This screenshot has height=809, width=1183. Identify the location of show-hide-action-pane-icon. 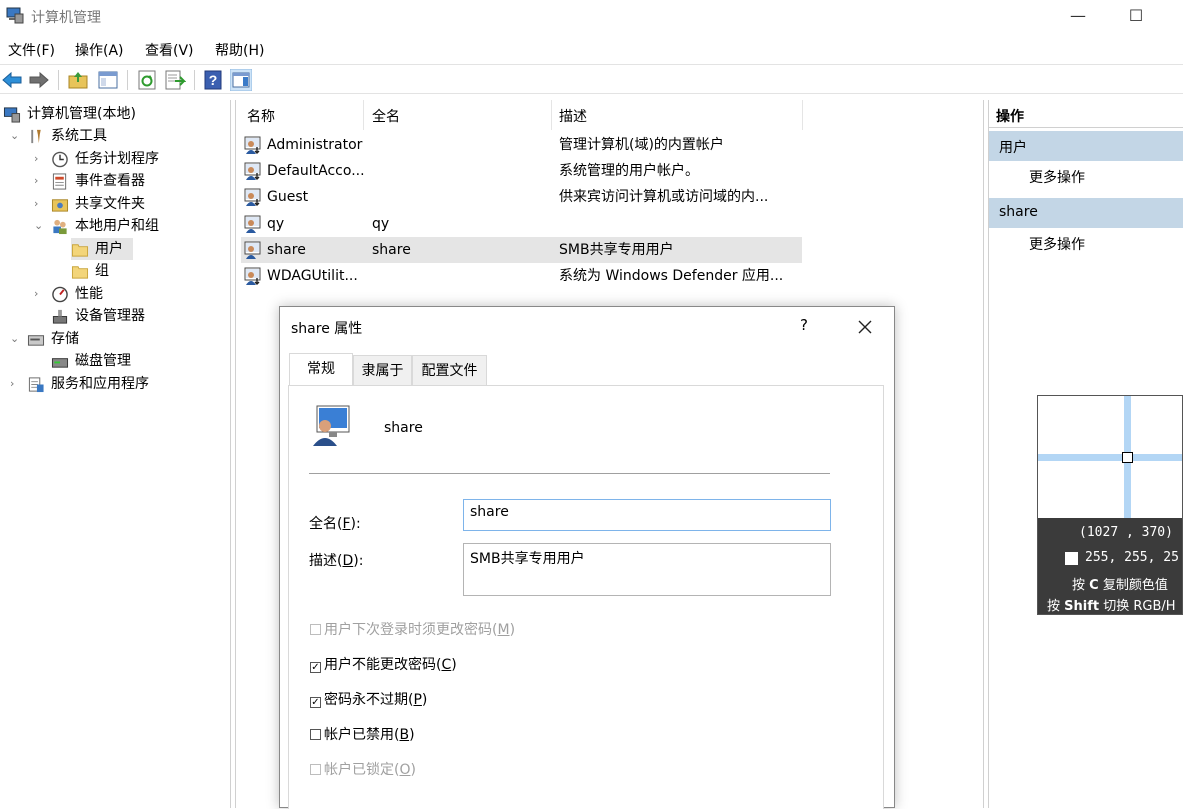
(241, 80).